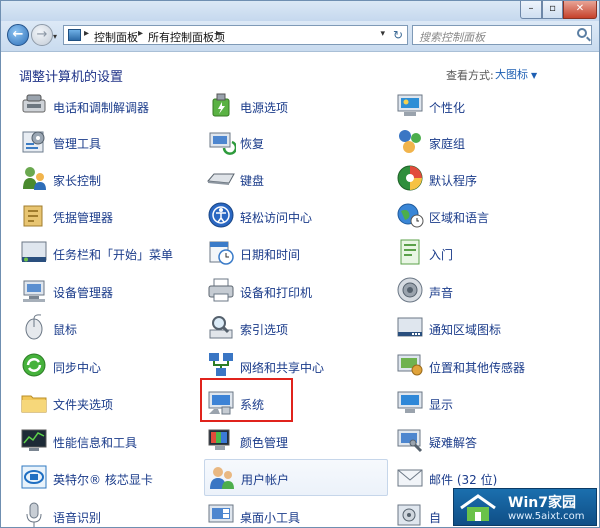  Describe the element at coordinates (18, 35) in the screenshot. I see `back-button: ←` at that location.